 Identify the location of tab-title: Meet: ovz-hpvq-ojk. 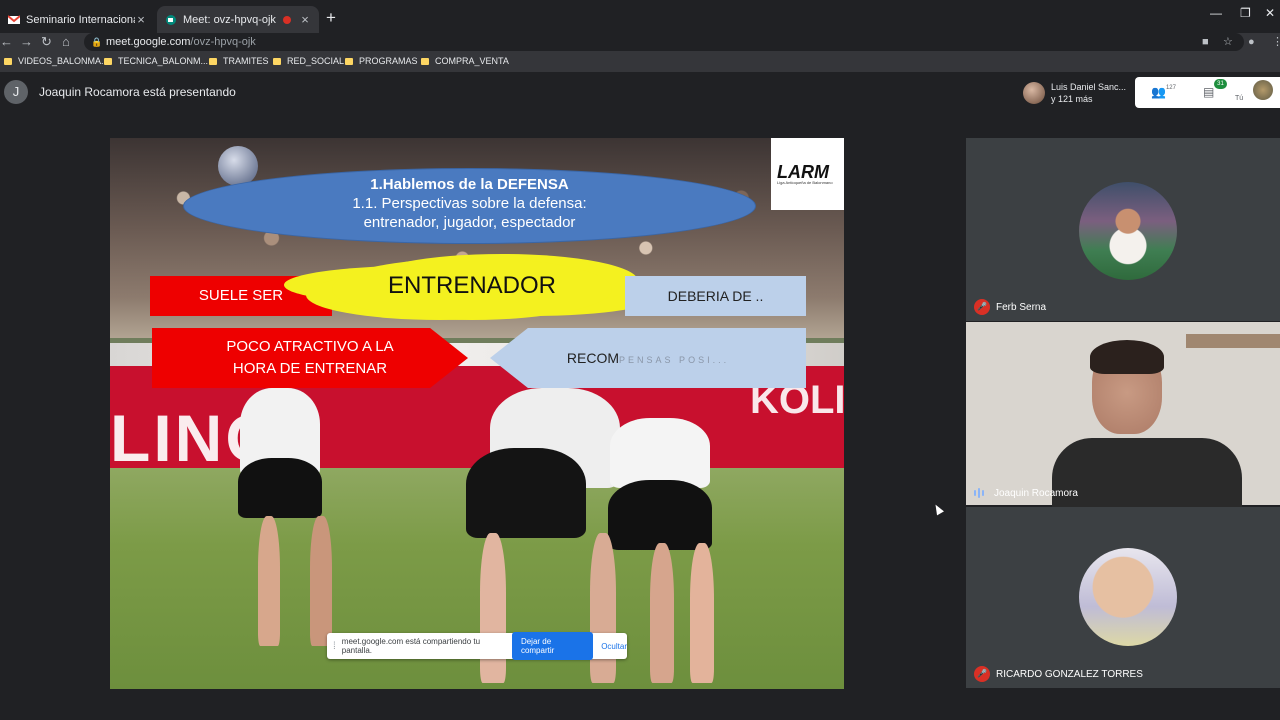
(229, 19).